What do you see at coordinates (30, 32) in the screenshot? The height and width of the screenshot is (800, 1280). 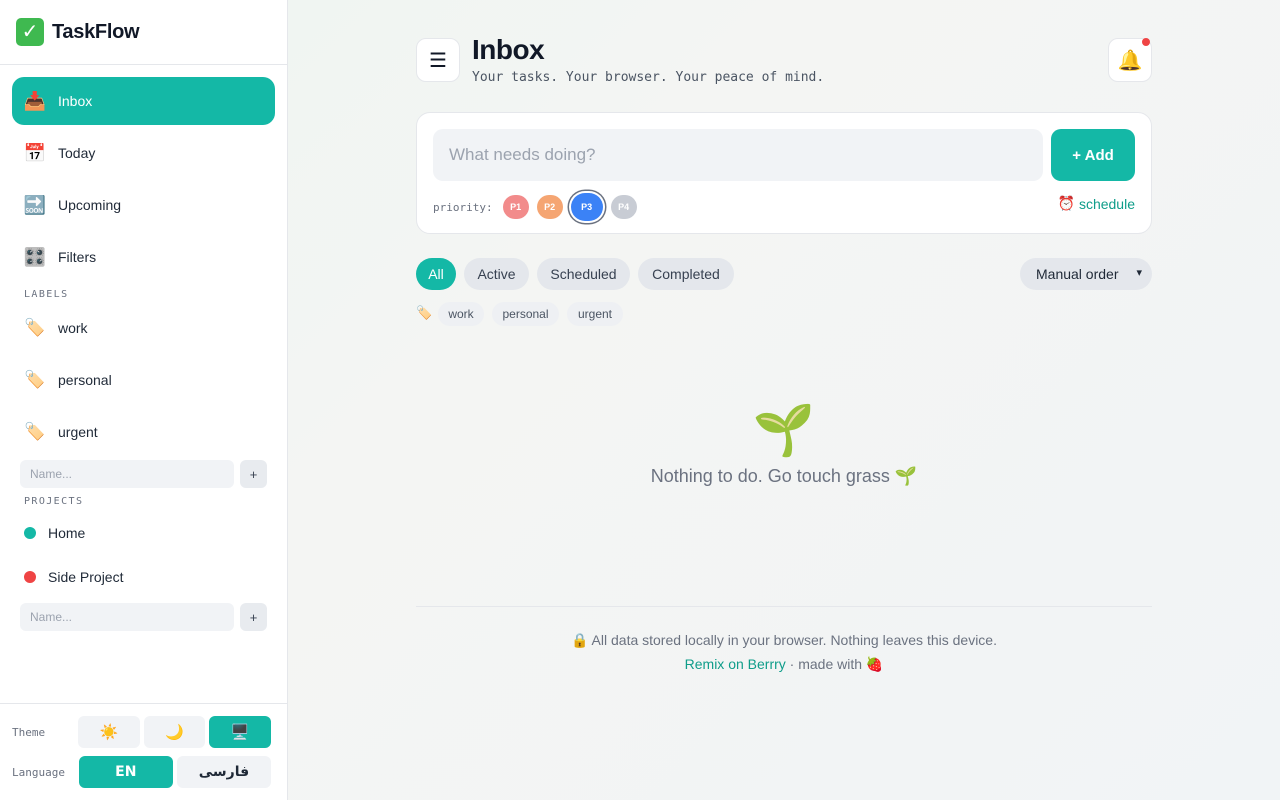 I see `check-mark-icon: ✓` at bounding box center [30, 32].